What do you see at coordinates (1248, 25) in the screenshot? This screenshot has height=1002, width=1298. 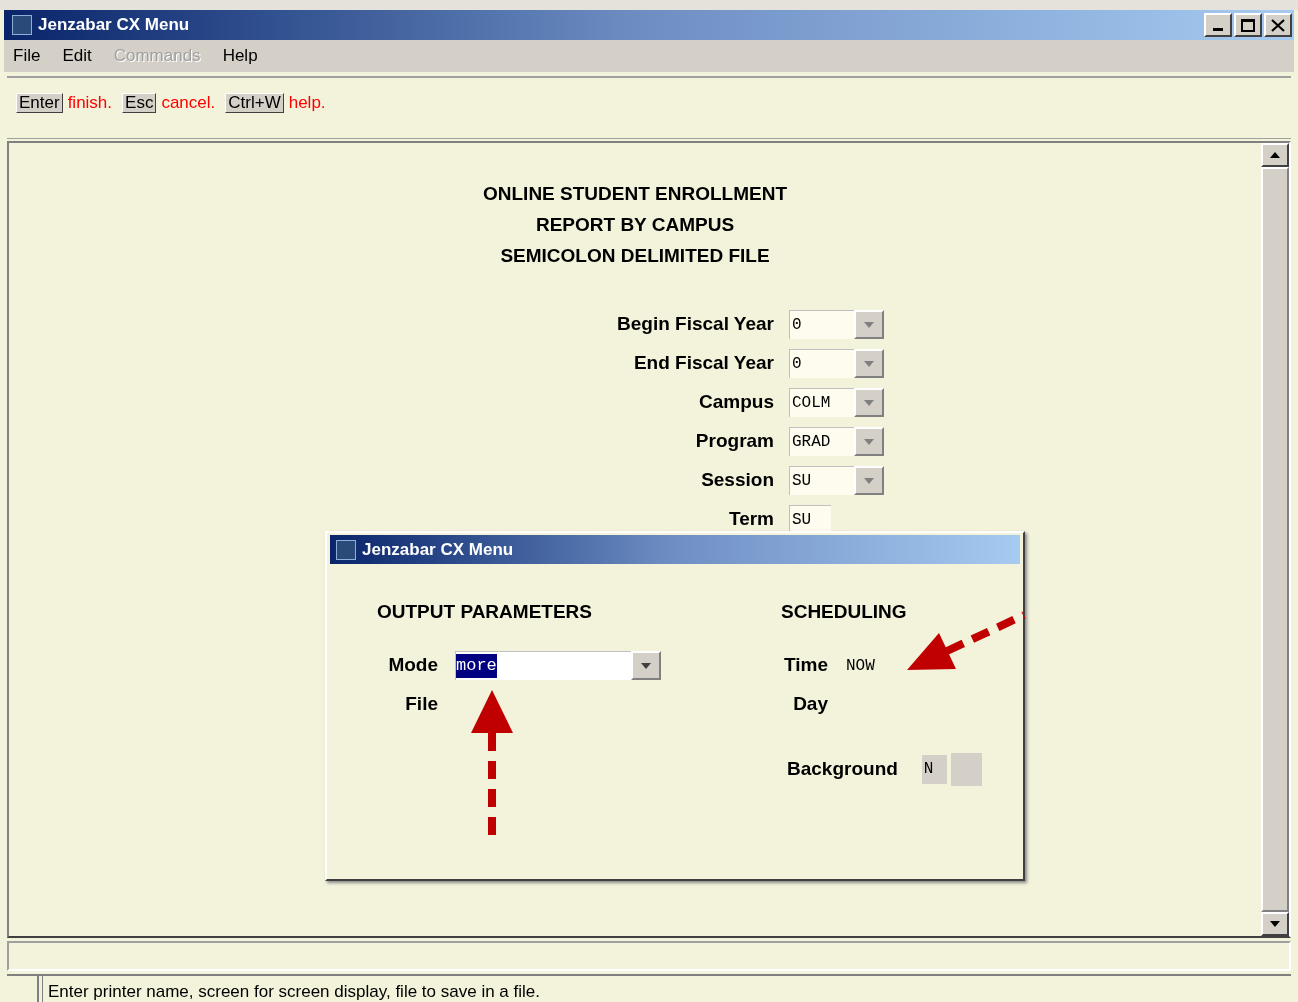 I see `maximize-button` at bounding box center [1248, 25].